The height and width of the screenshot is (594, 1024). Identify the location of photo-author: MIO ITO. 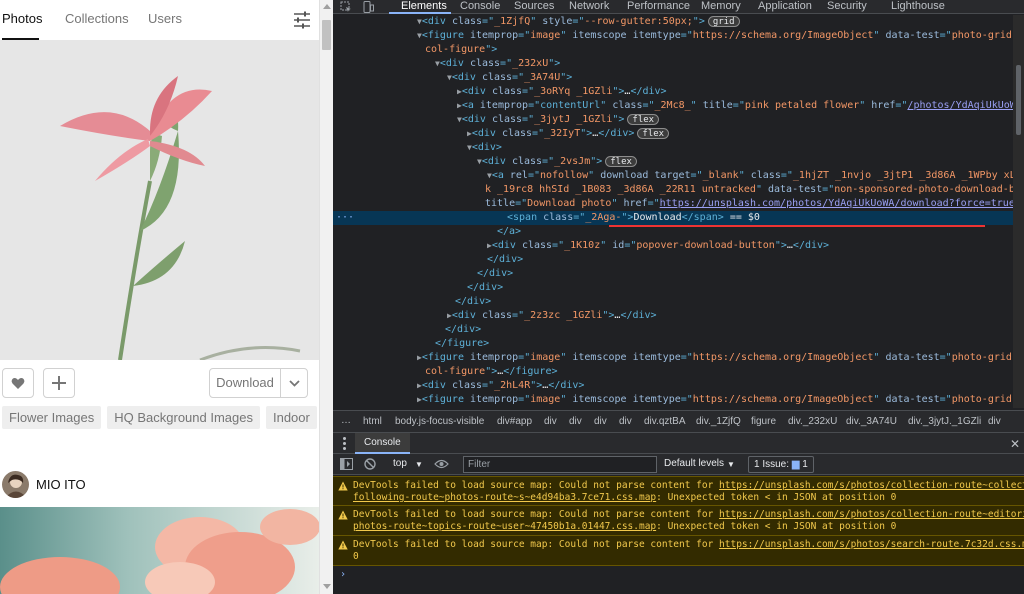
(44, 484).